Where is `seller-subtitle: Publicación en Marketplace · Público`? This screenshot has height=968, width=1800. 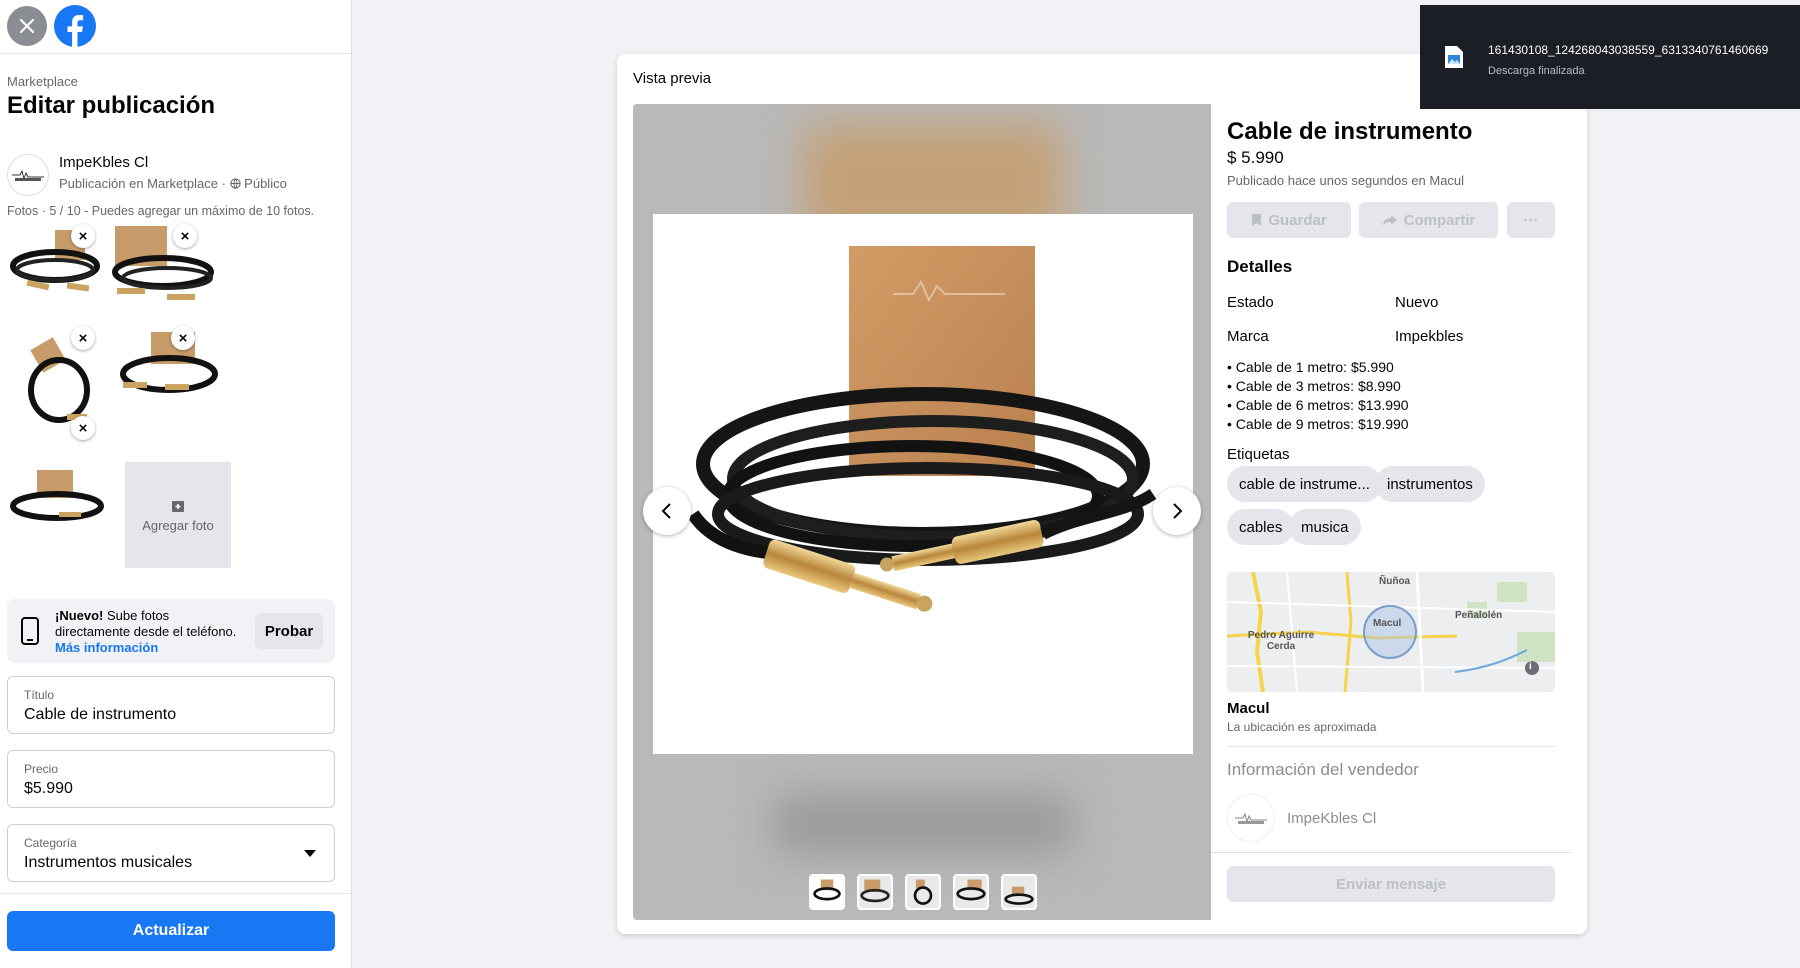 seller-subtitle: Publicación en Marketplace · Público is located at coordinates (173, 183).